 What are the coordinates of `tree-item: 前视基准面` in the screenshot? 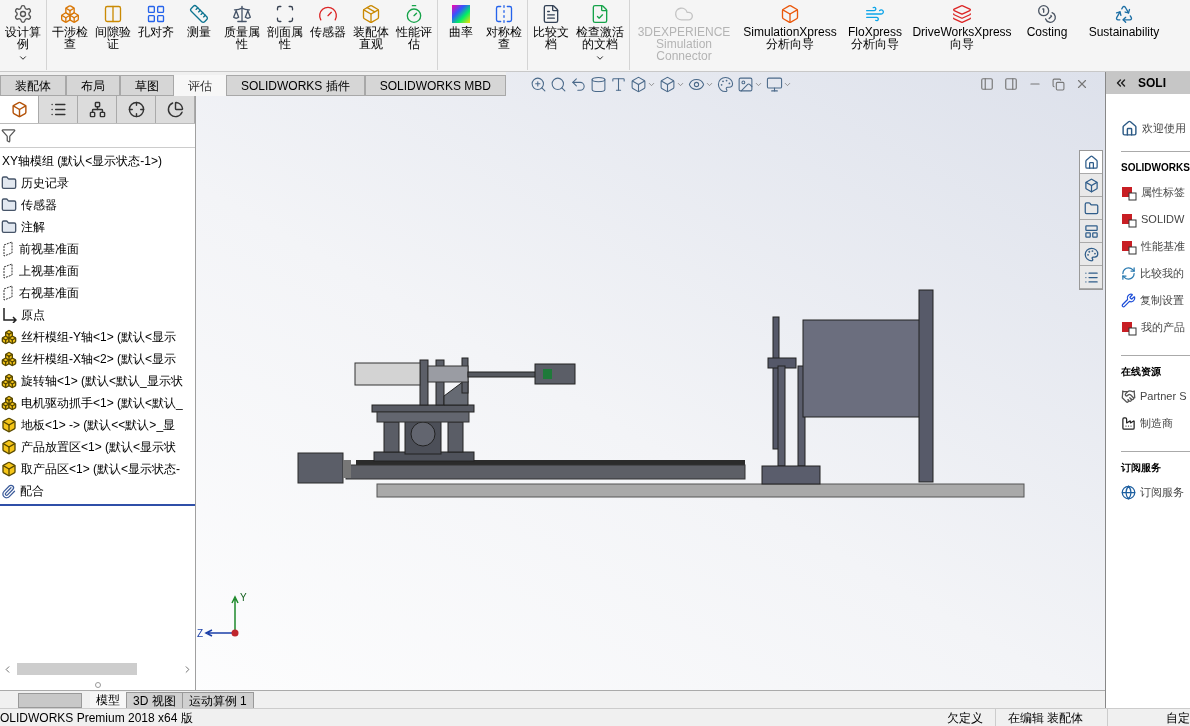 It's located at (49, 249).